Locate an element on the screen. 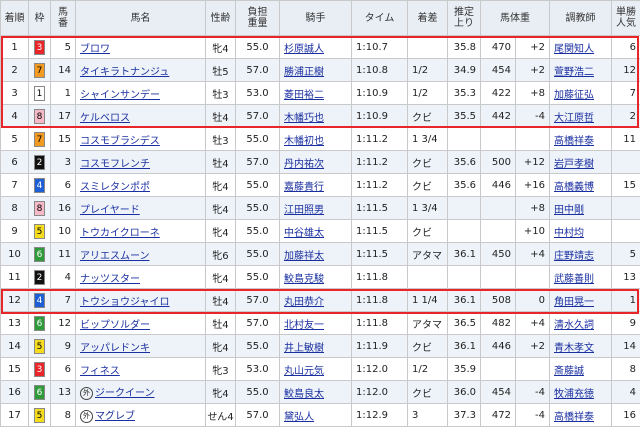  header-trainer: 調教師 is located at coordinates (580, 18).